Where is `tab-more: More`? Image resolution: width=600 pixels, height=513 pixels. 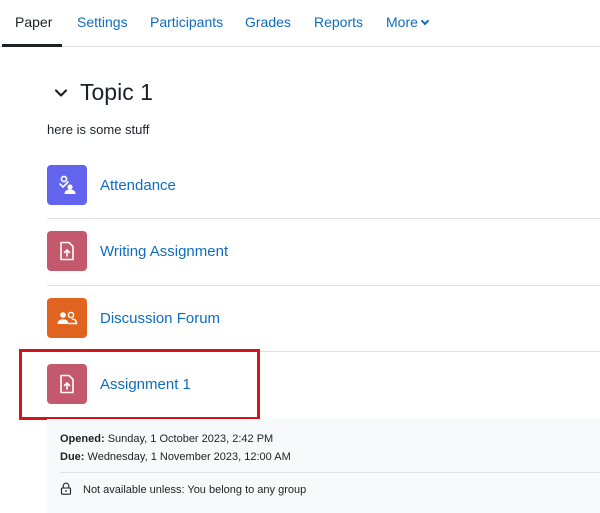
tab-more: More is located at coordinates (408, 22).